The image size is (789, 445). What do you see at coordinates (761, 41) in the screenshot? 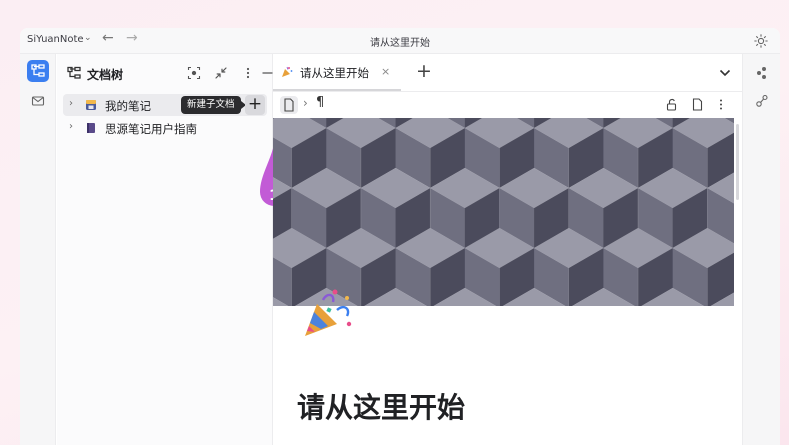
I see `sun-icon` at bounding box center [761, 41].